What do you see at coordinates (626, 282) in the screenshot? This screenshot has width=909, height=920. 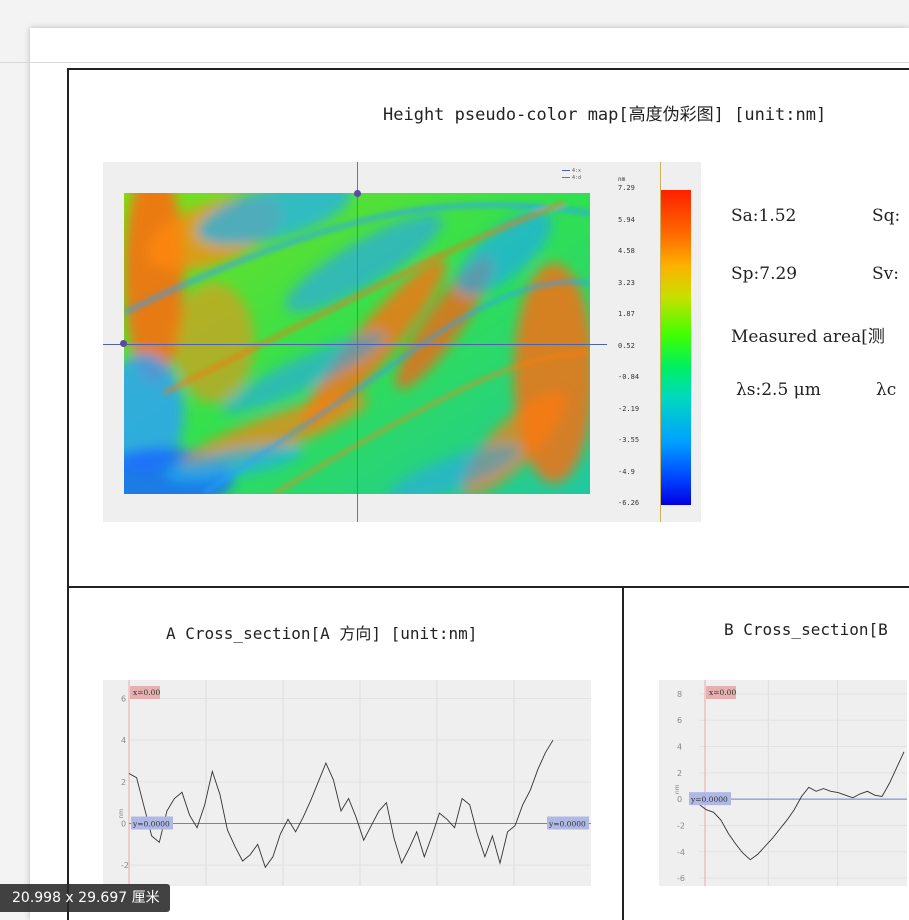 I see `colorbar-tick: 3.23` at bounding box center [626, 282].